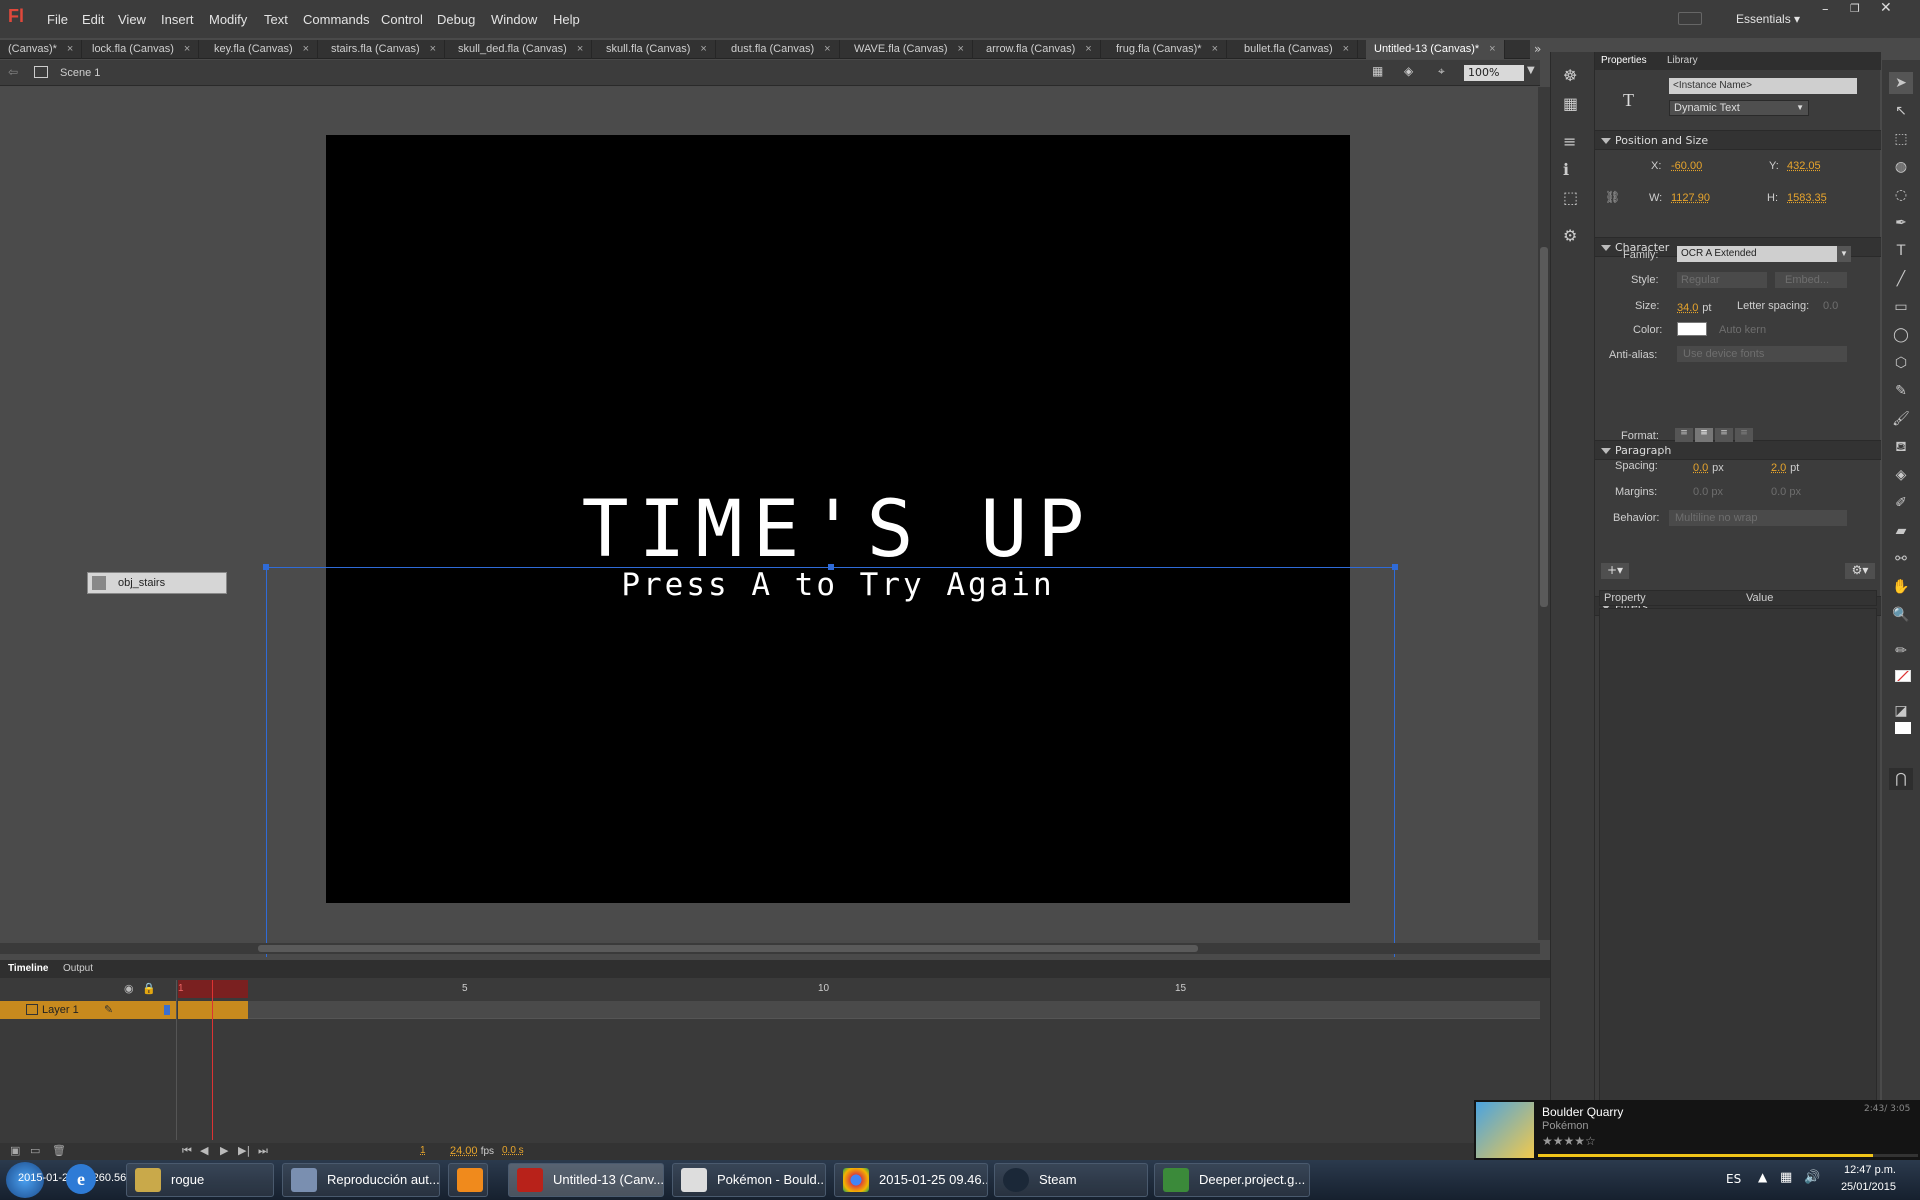  I want to click on workspace-switcher: Essentials ▾, so click(1768, 19).